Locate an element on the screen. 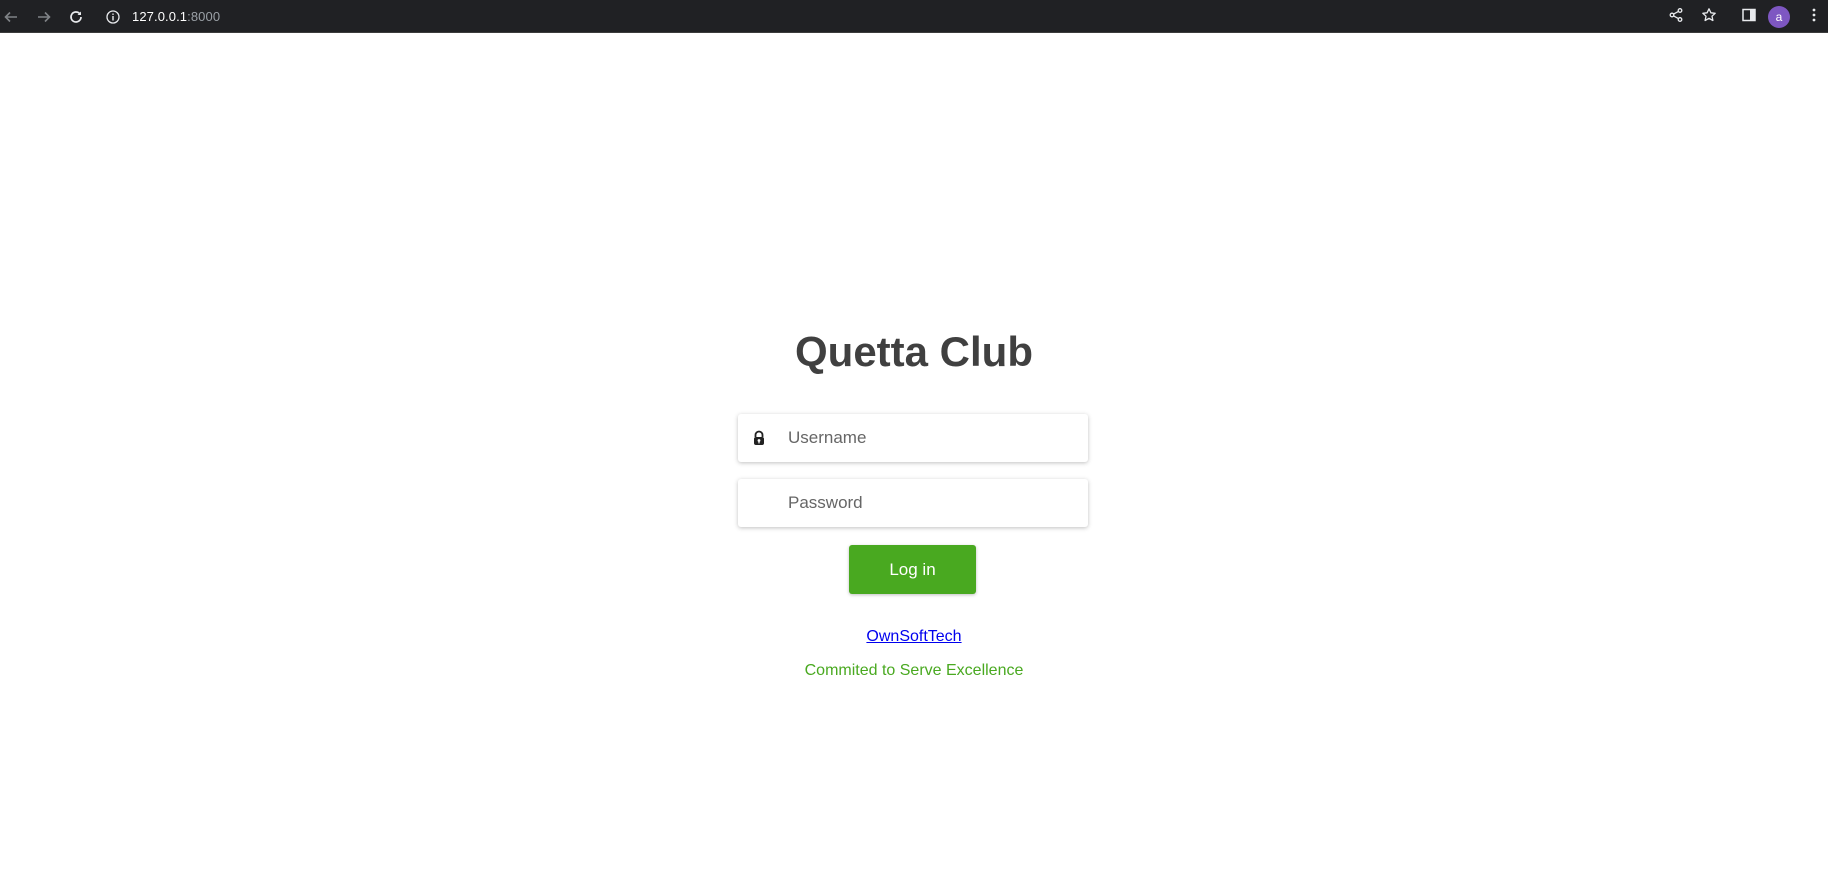 The width and height of the screenshot is (1828, 891). lock-icon is located at coordinates (759, 438).